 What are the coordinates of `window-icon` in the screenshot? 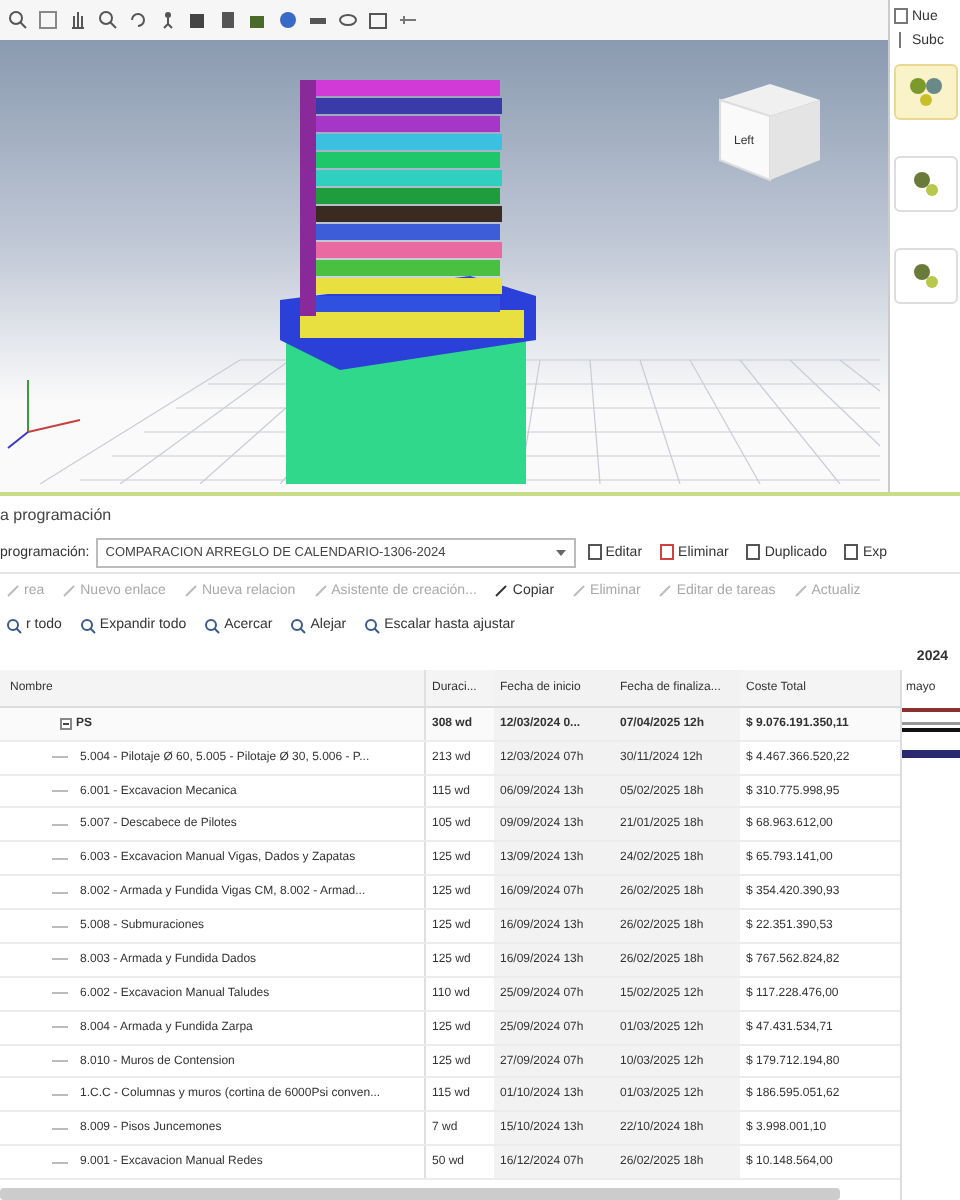 It's located at (378, 20).